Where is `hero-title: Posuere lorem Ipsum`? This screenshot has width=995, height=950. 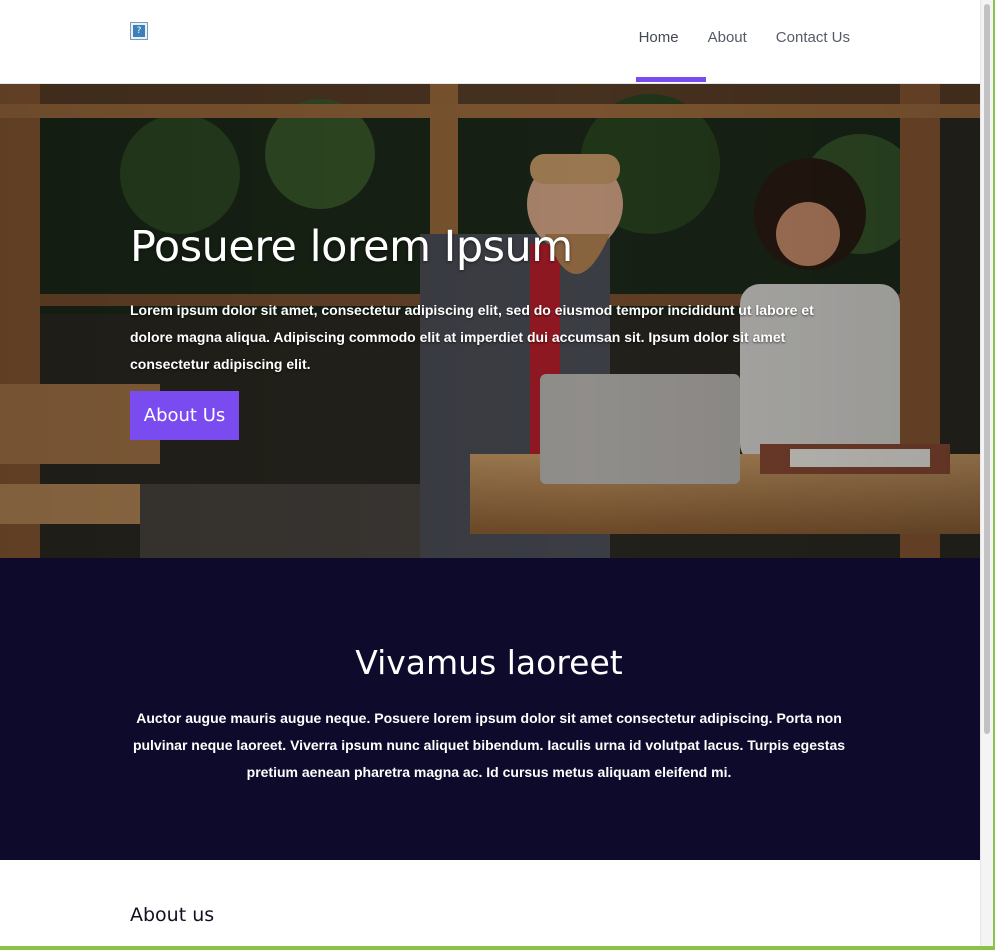 hero-title: Posuere lorem Ipsum is located at coordinates (351, 247).